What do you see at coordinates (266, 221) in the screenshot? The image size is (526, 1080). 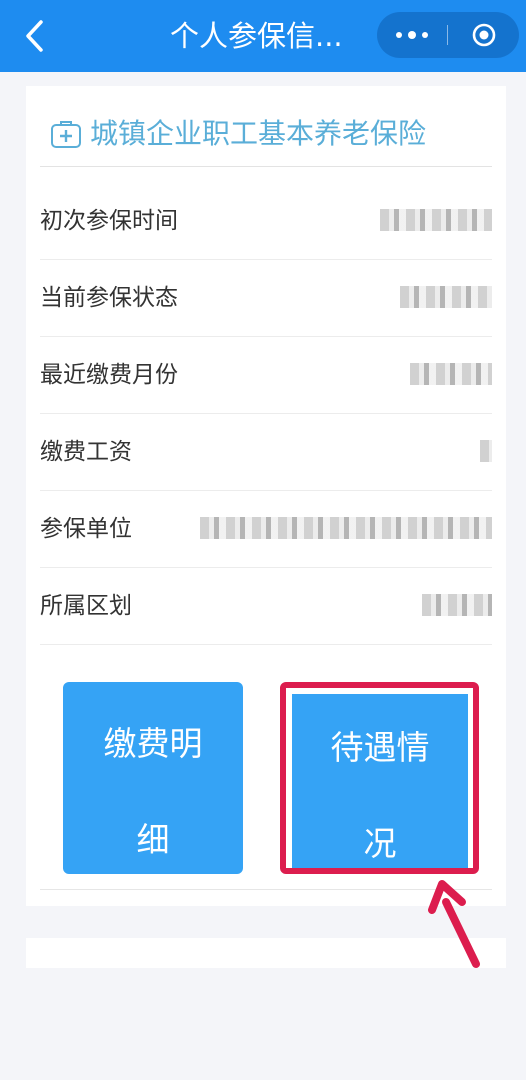 I see `info-row-first-enroll-time: 初次参保时间` at bounding box center [266, 221].